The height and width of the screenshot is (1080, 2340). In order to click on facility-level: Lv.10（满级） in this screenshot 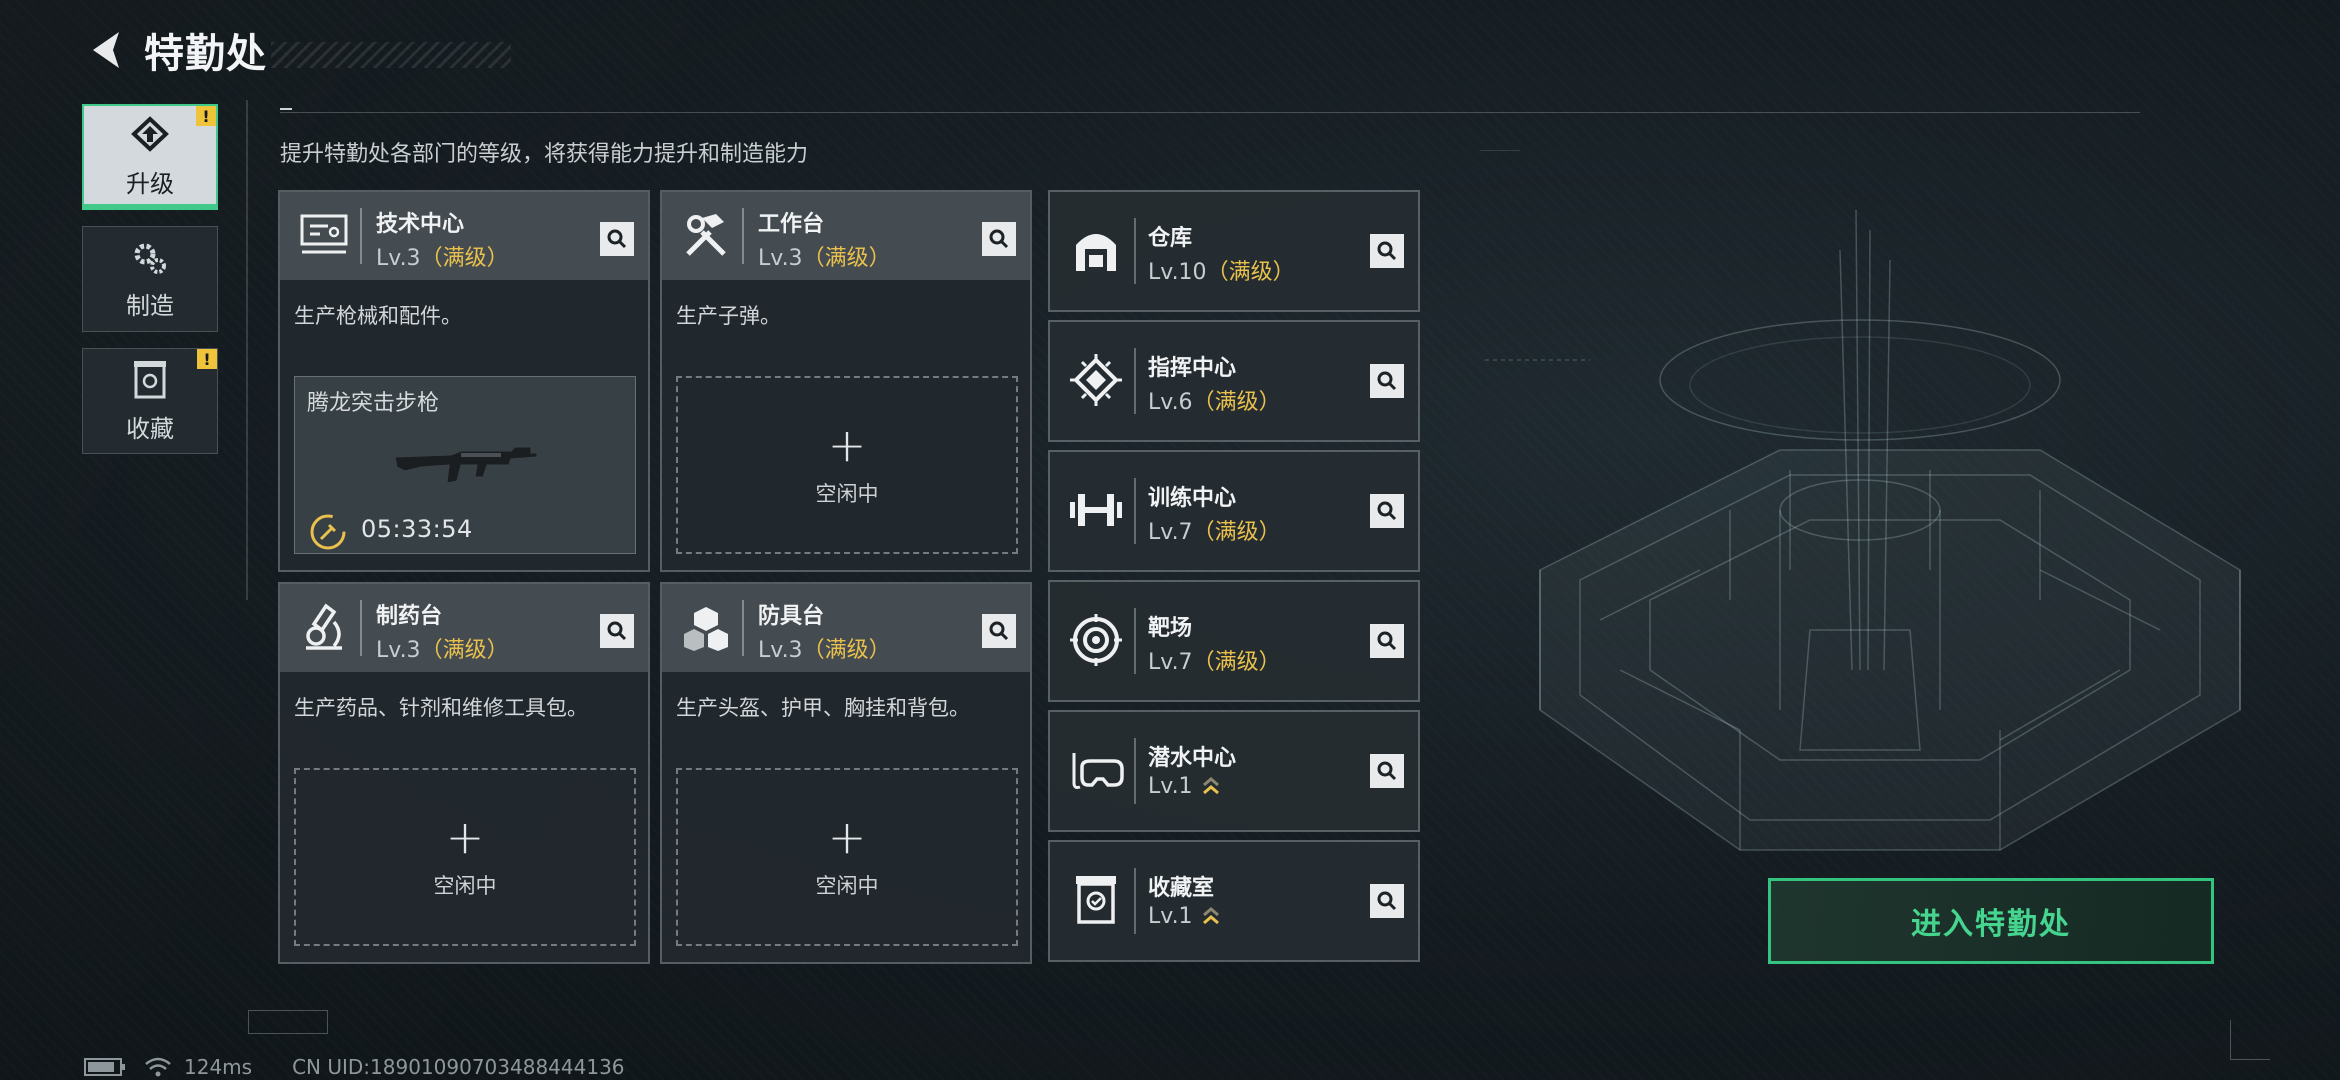, I will do `click(1221, 270)`.